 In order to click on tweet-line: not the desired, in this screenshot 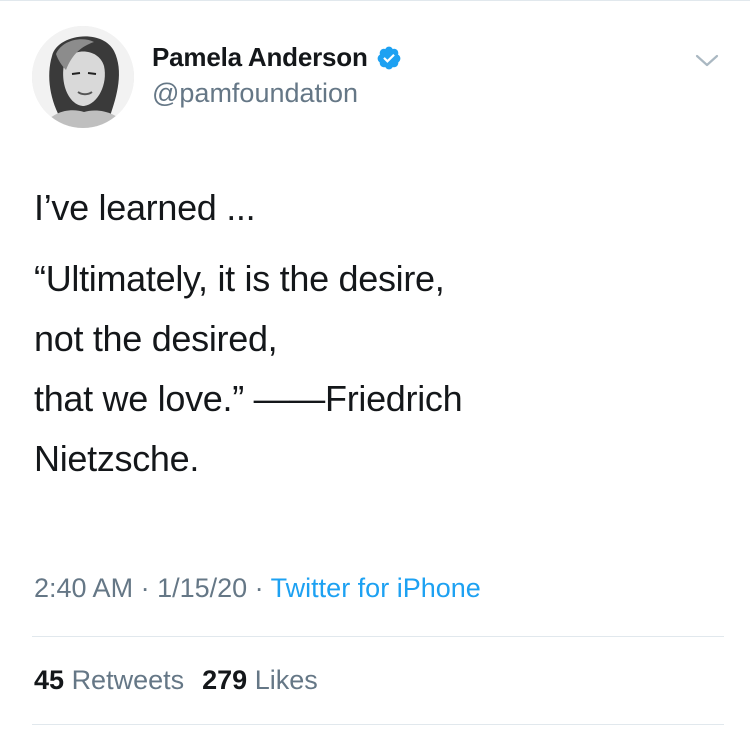, I will do `click(156, 338)`.